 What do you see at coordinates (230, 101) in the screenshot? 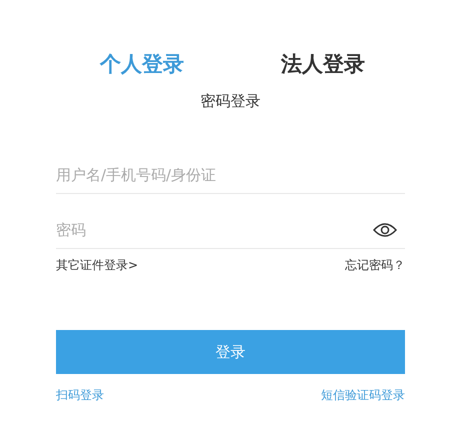
I see `login-subtitle: 密码登录` at bounding box center [230, 101].